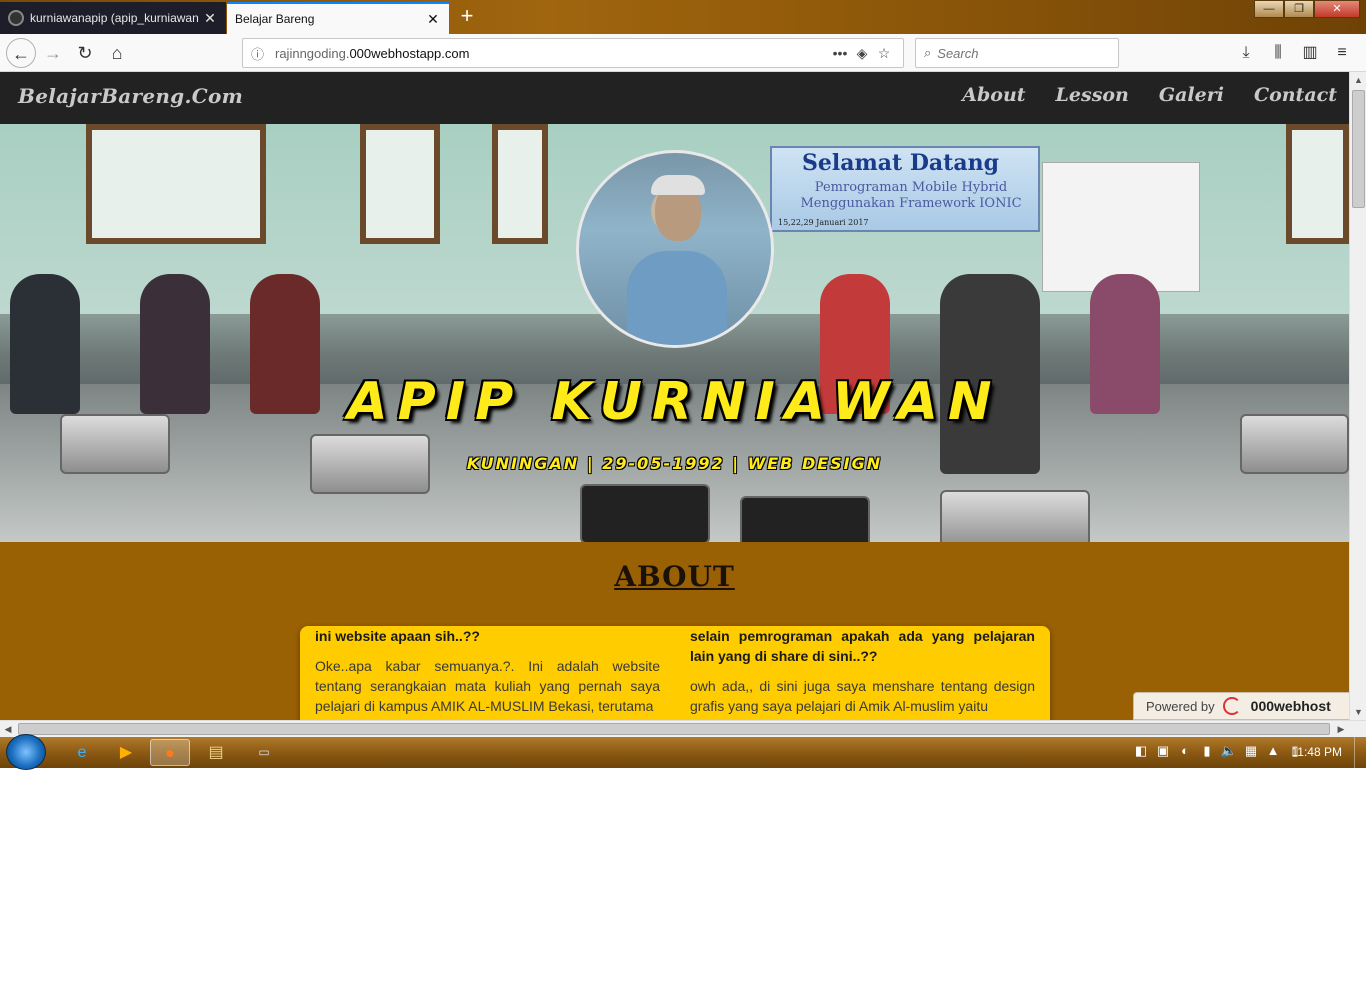 The image size is (1366, 1000). Describe the element at coordinates (1299, 9) in the screenshot. I see `maximize-button: ❐` at that location.